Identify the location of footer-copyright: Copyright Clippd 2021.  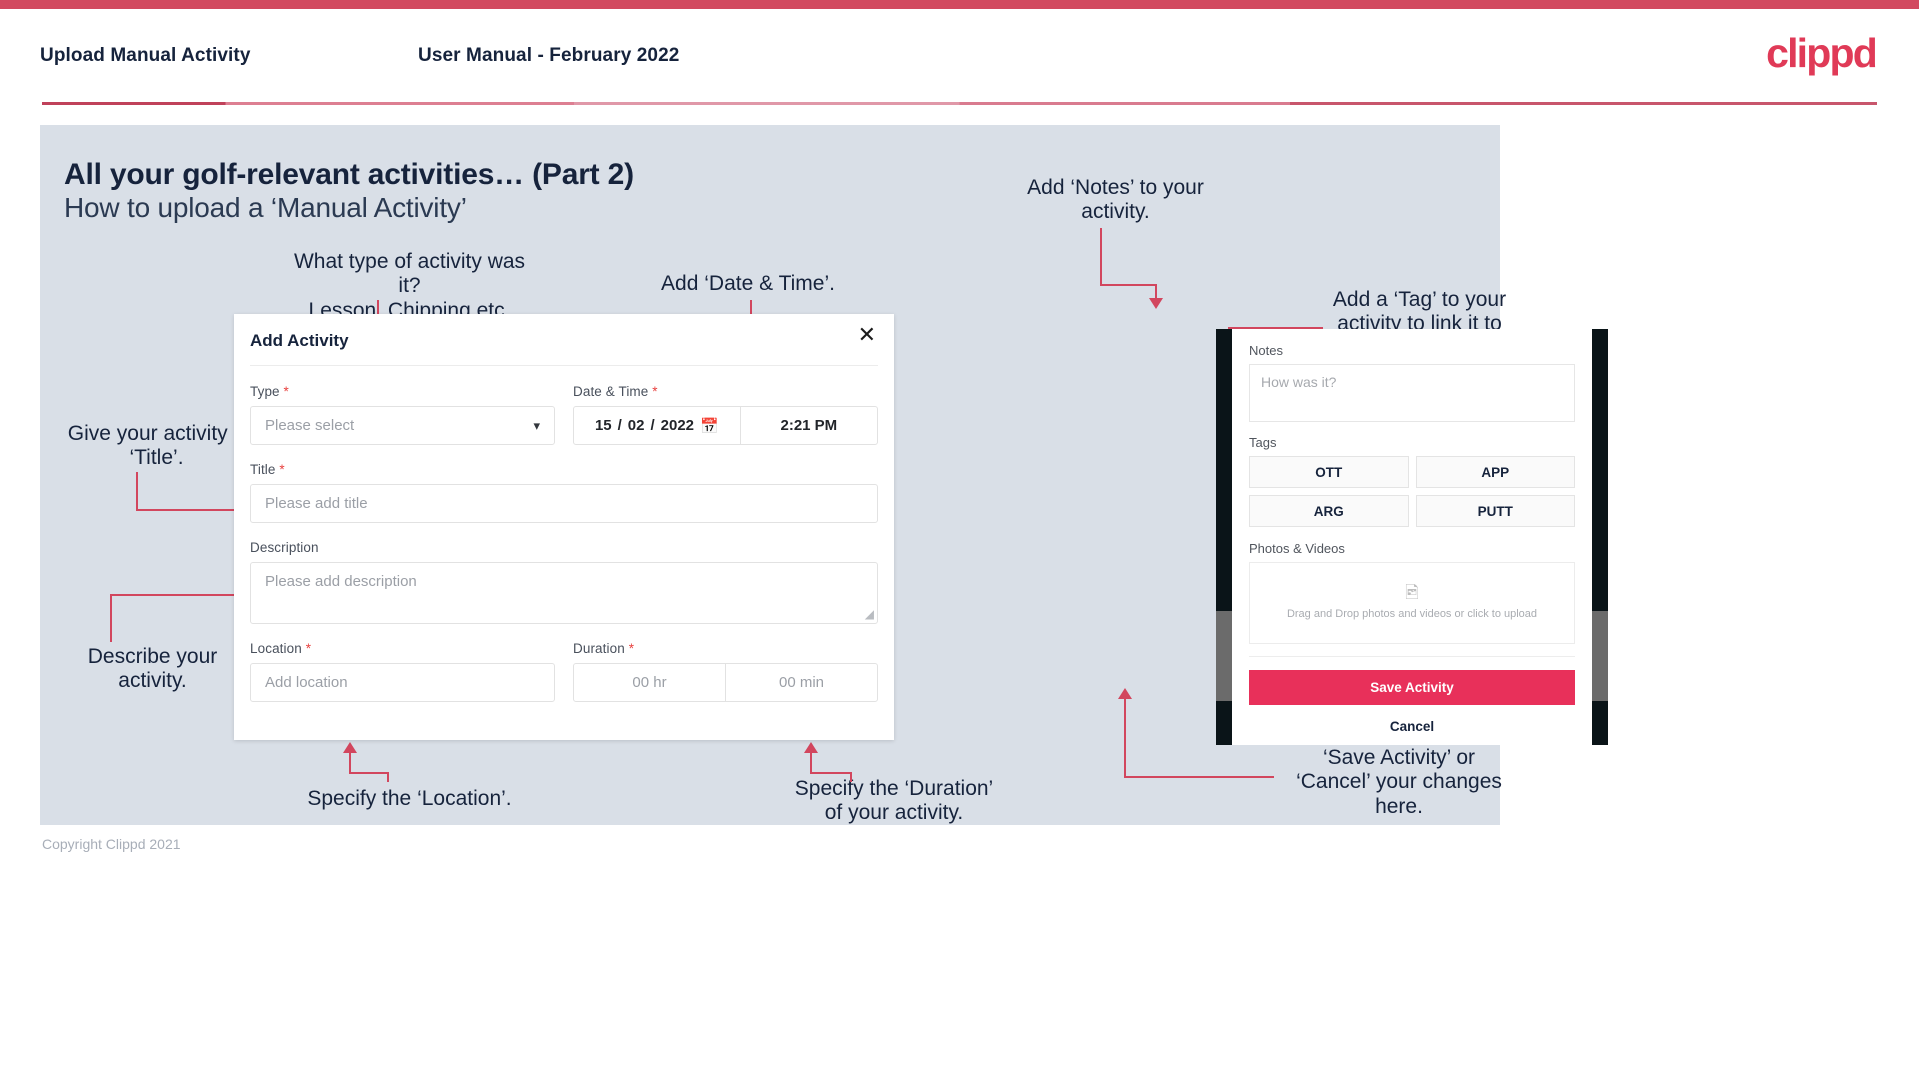
(111, 844).